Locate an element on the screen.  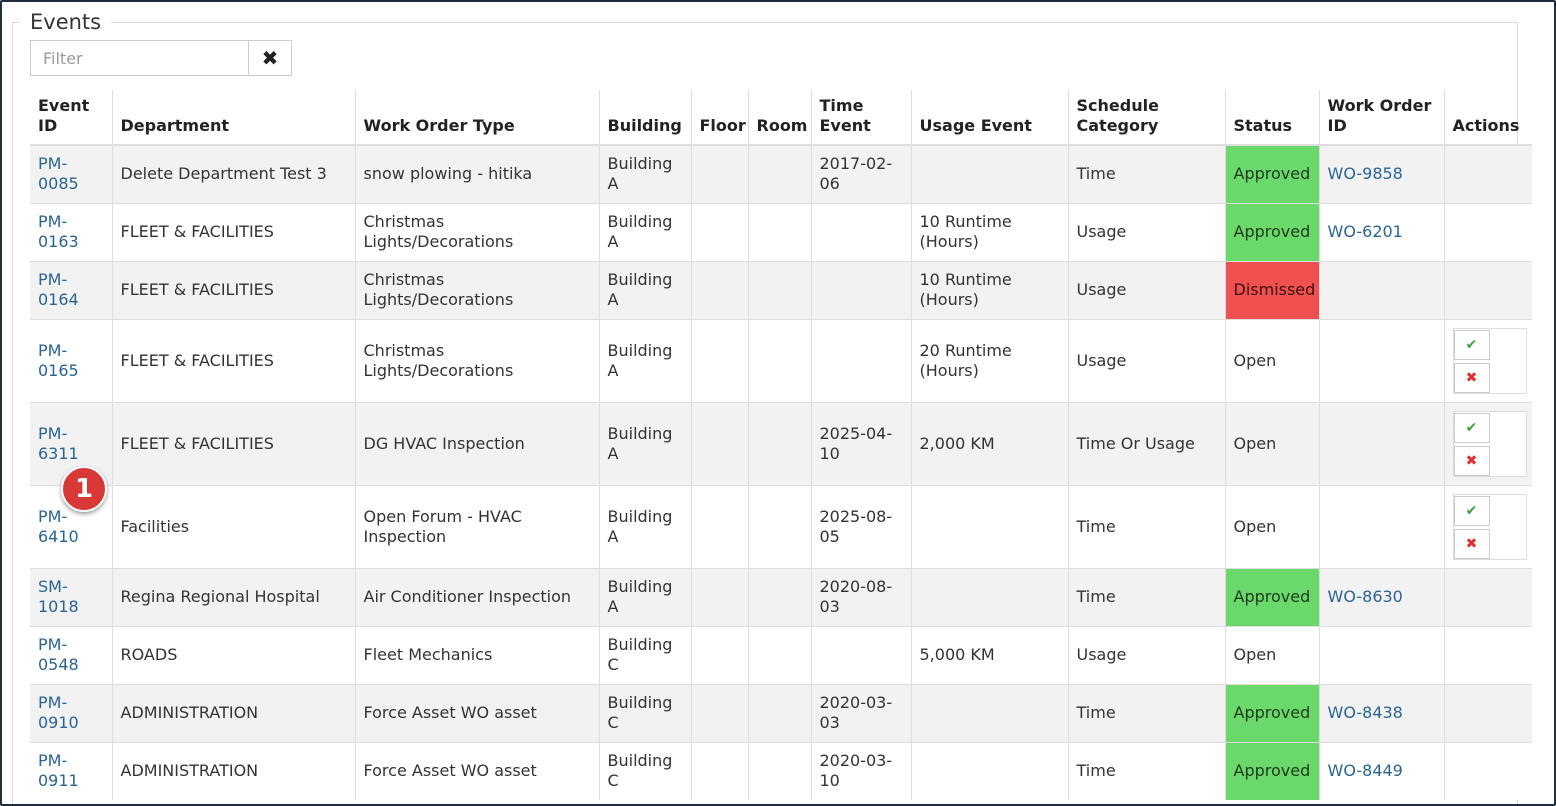
work-order-id-link: WO-8449 is located at coordinates (1381, 770).